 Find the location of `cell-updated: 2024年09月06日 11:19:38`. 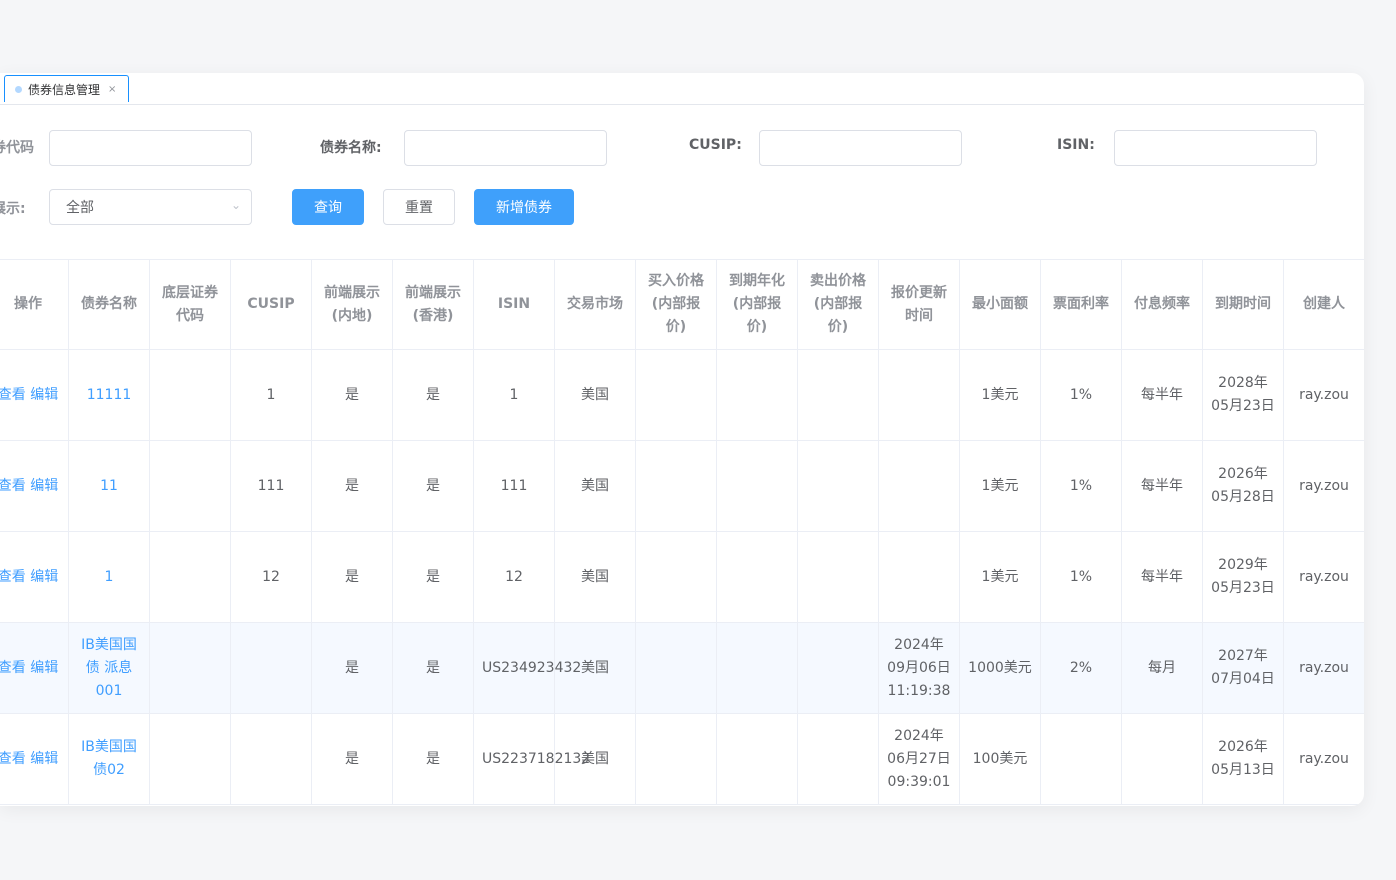

cell-updated: 2024年09月06日 11:19:38 is located at coordinates (919, 668).